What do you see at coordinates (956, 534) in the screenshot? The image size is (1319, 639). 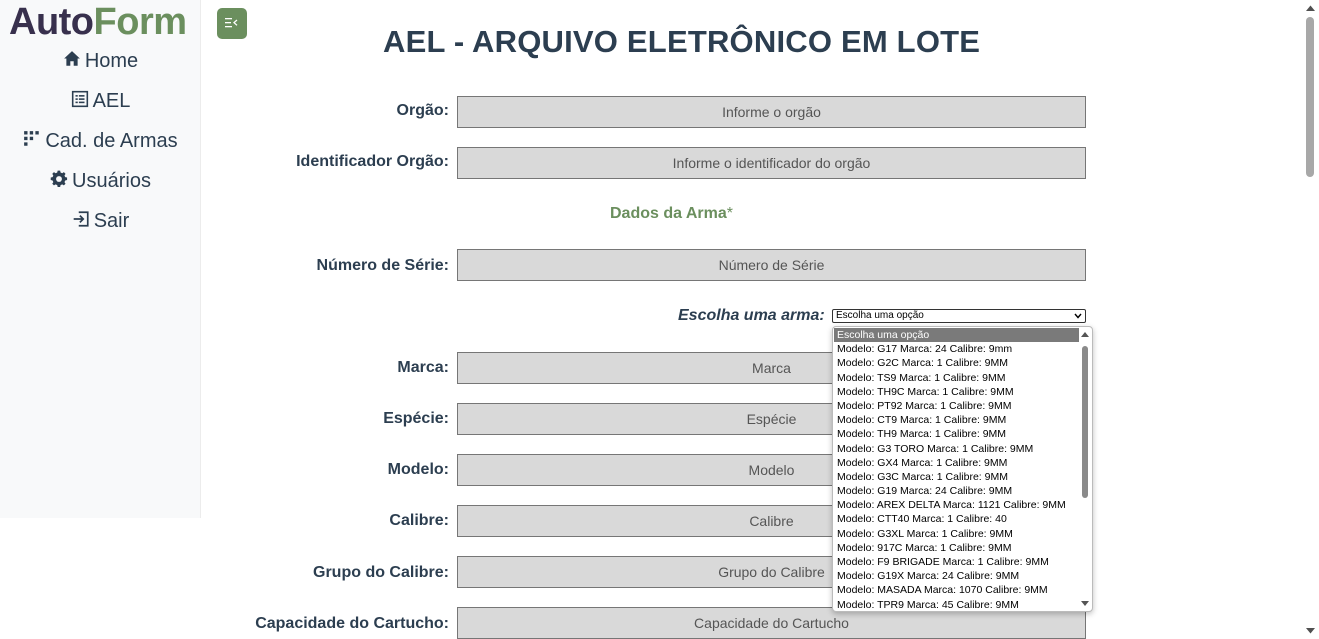 I see `weapon-option: Modelo: G3XL Marca: 1 Calibre: 9MM` at bounding box center [956, 534].